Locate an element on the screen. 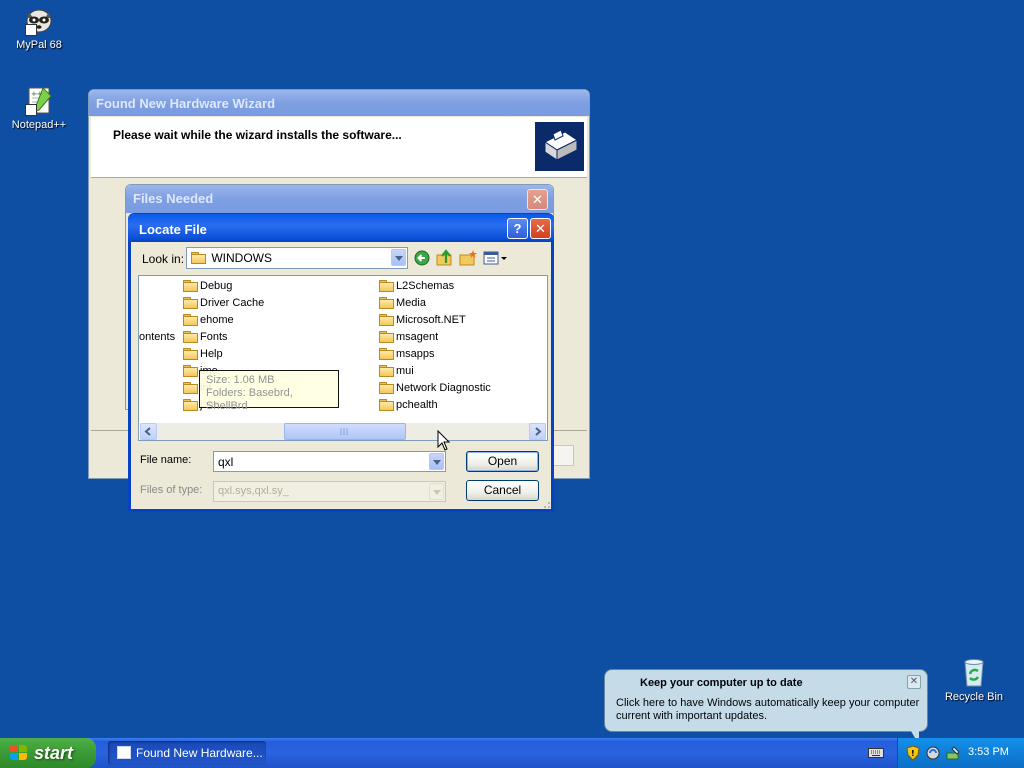  list-item: Network Diagnostic is located at coordinates (435, 388).